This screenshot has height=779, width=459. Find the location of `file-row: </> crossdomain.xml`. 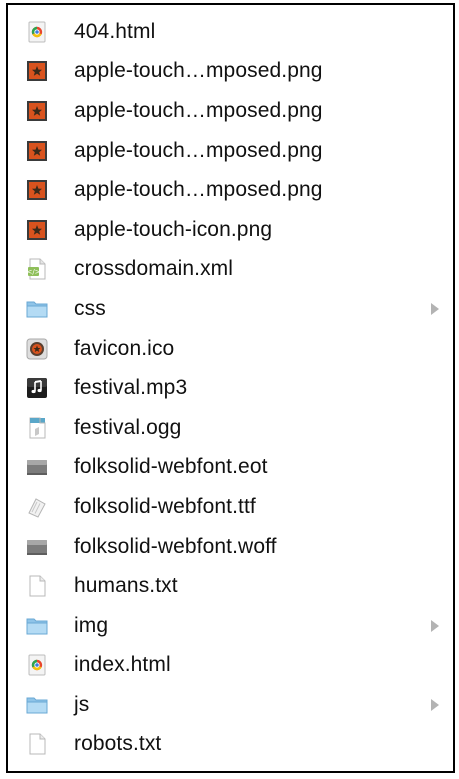

file-row: </> crossdomain.xml is located at coordinates (230, 270).